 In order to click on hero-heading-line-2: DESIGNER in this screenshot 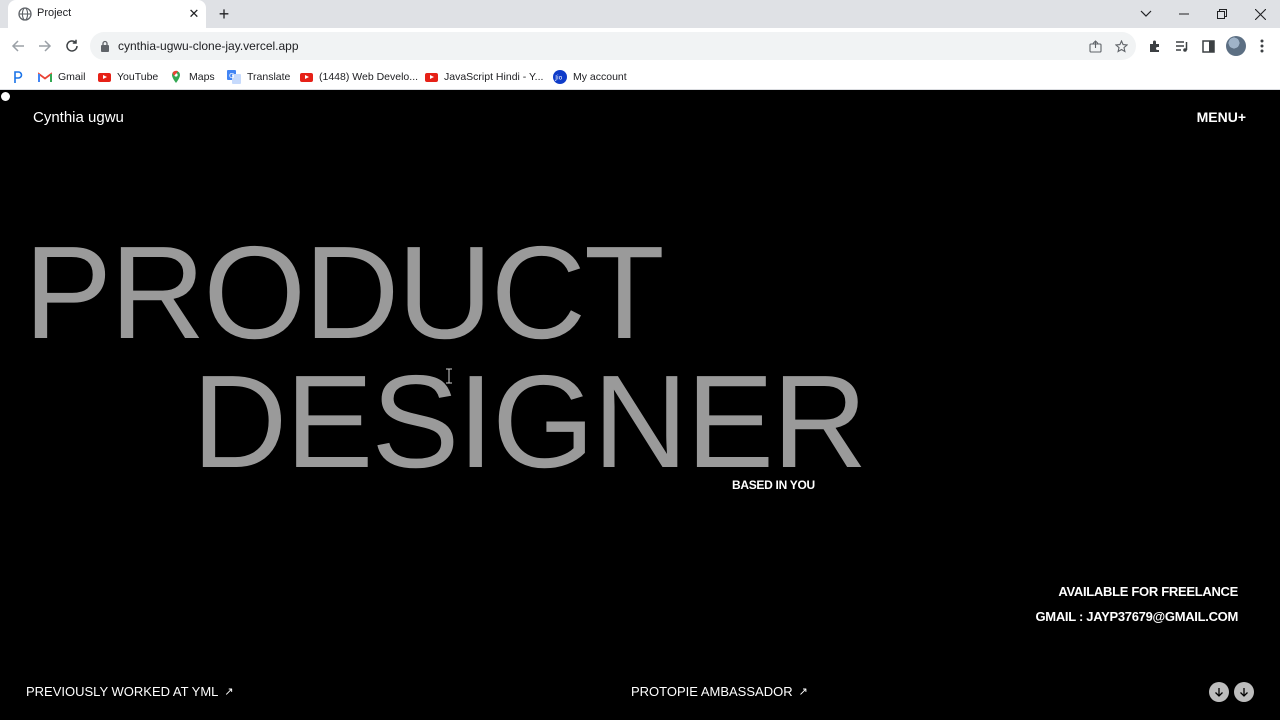, I will do `click(529, 421)`.